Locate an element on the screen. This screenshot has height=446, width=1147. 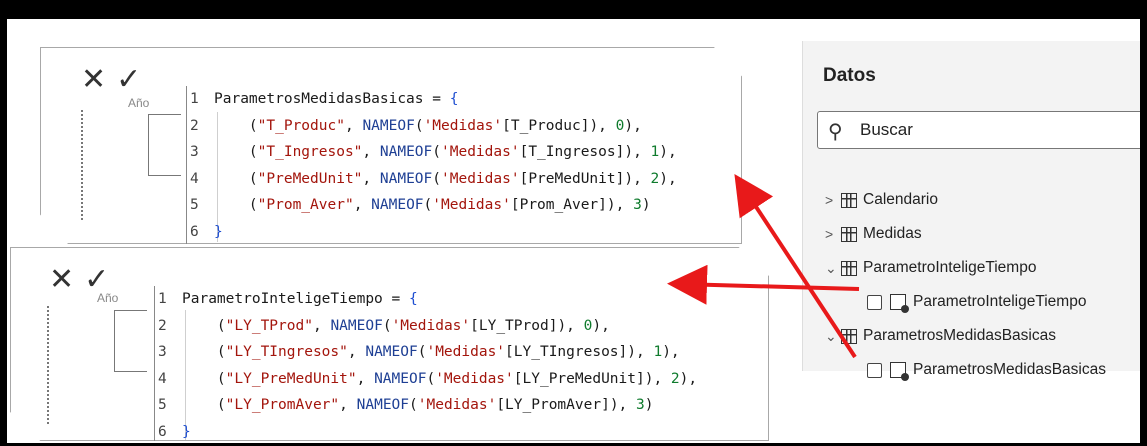
check-icon: ✓ is located at coordinates (128, 79).